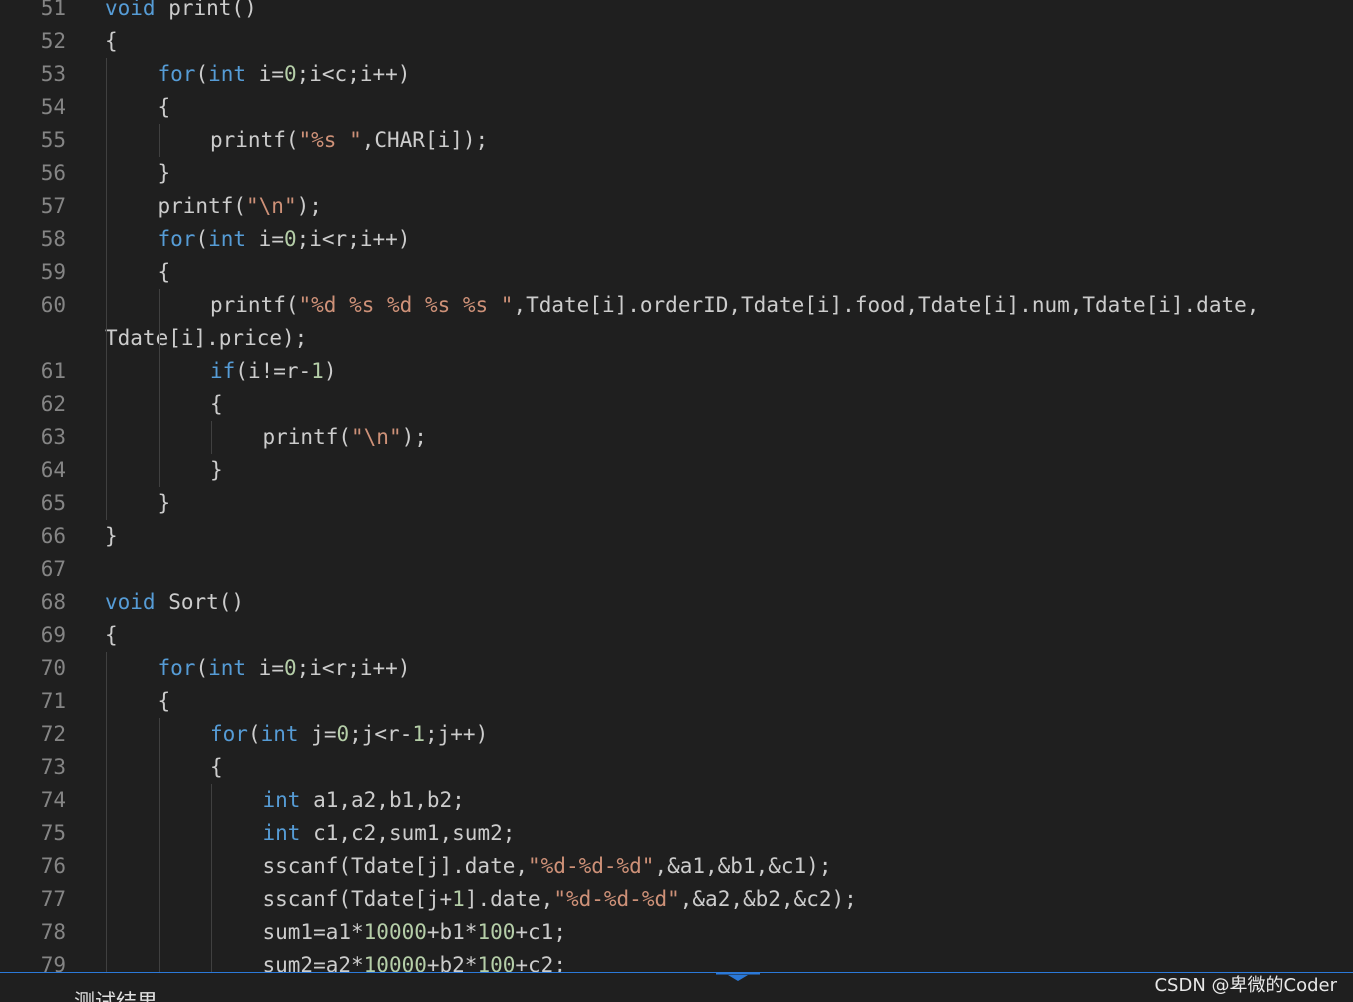  Describe the element at coordinates (676, 107) in the screenshot. I see `code-line: 54 {` at that location.